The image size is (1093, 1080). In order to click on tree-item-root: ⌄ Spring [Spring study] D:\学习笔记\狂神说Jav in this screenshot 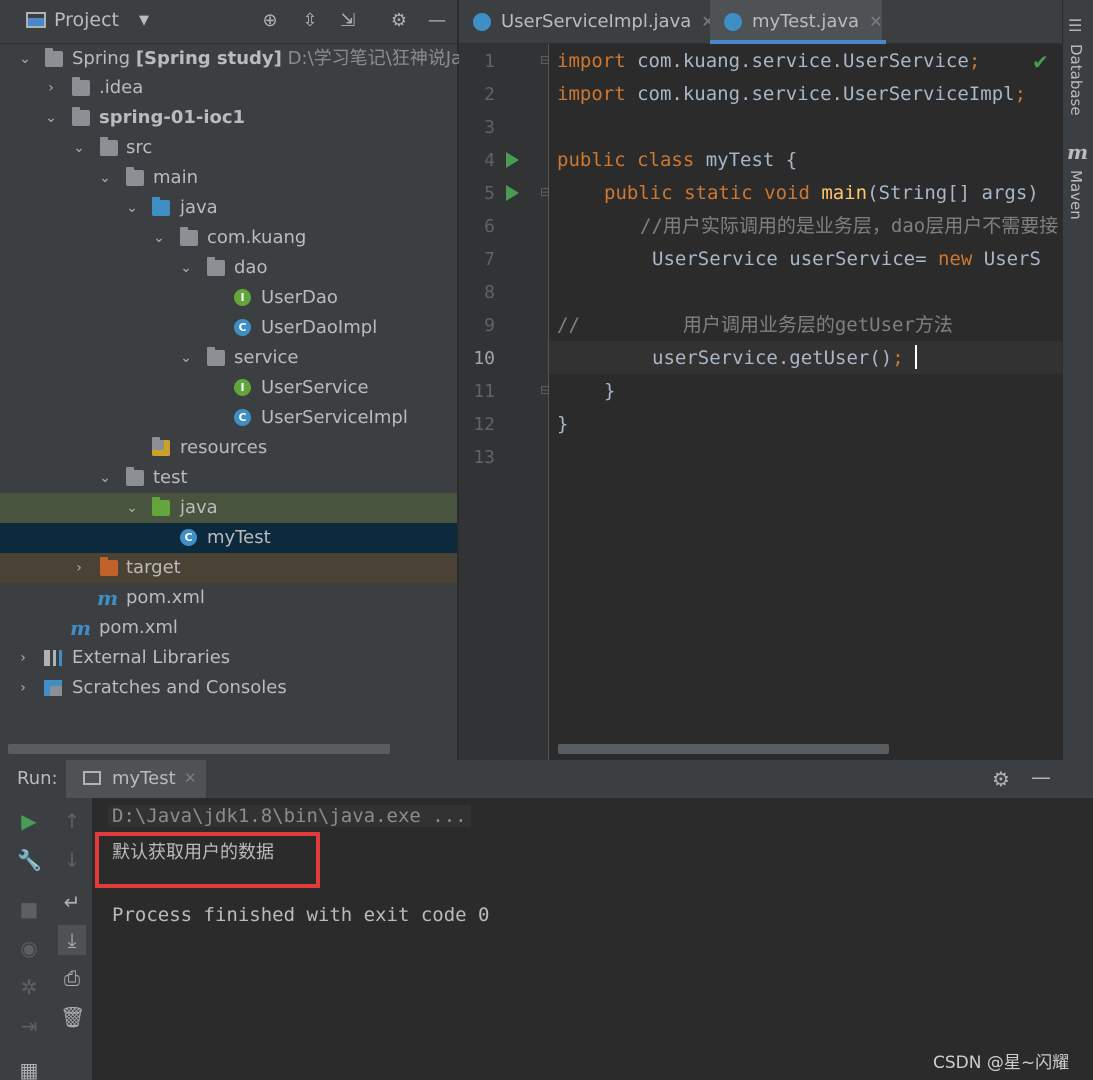, I will do `click(236, 59)`.